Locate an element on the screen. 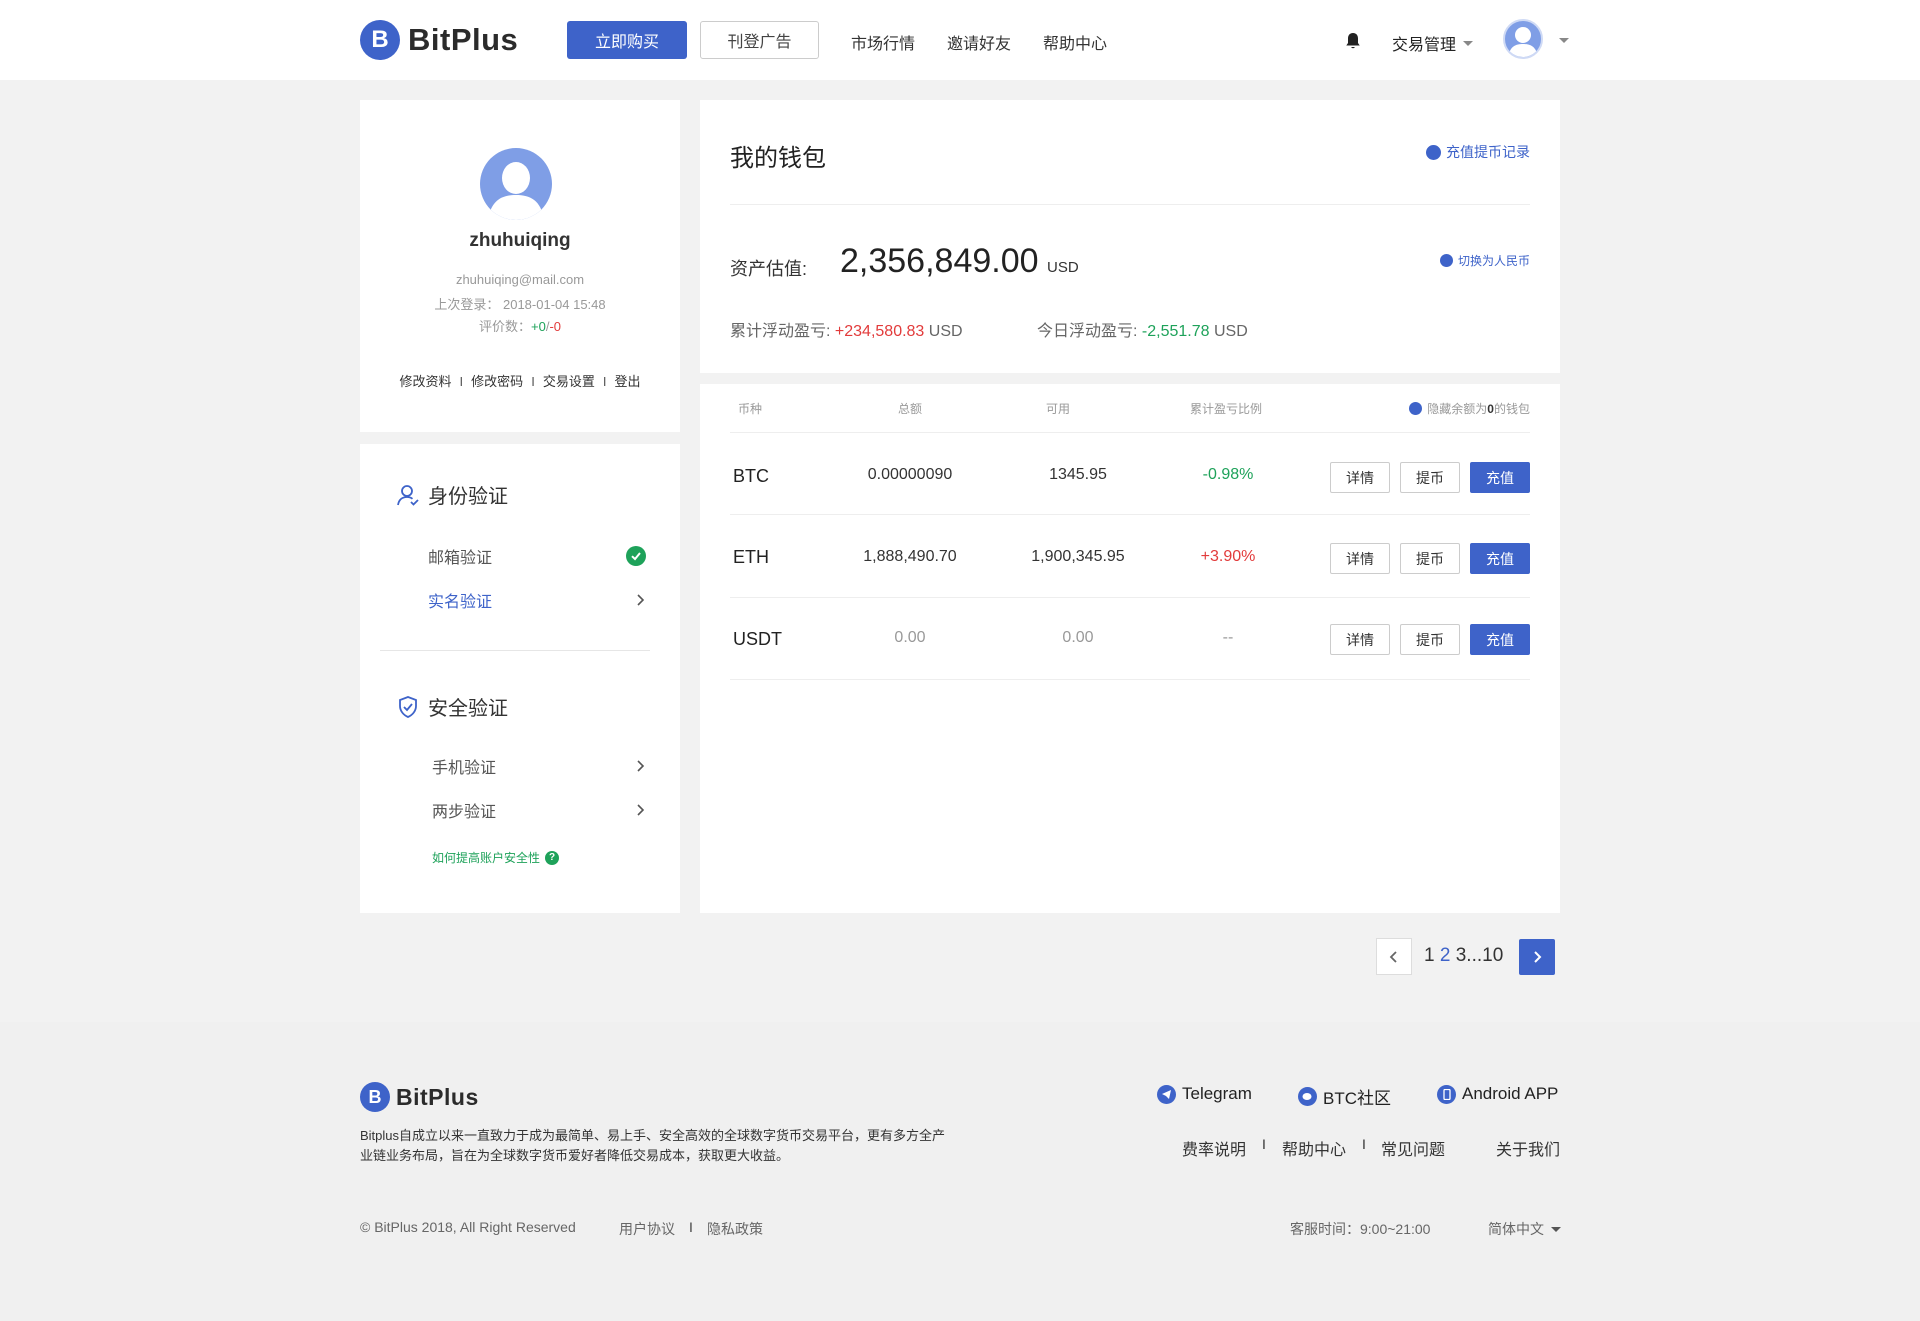 This screenshot has height=1321, width=1920. faq-link: 常见问题 is located at coordinates (1413, 1148).